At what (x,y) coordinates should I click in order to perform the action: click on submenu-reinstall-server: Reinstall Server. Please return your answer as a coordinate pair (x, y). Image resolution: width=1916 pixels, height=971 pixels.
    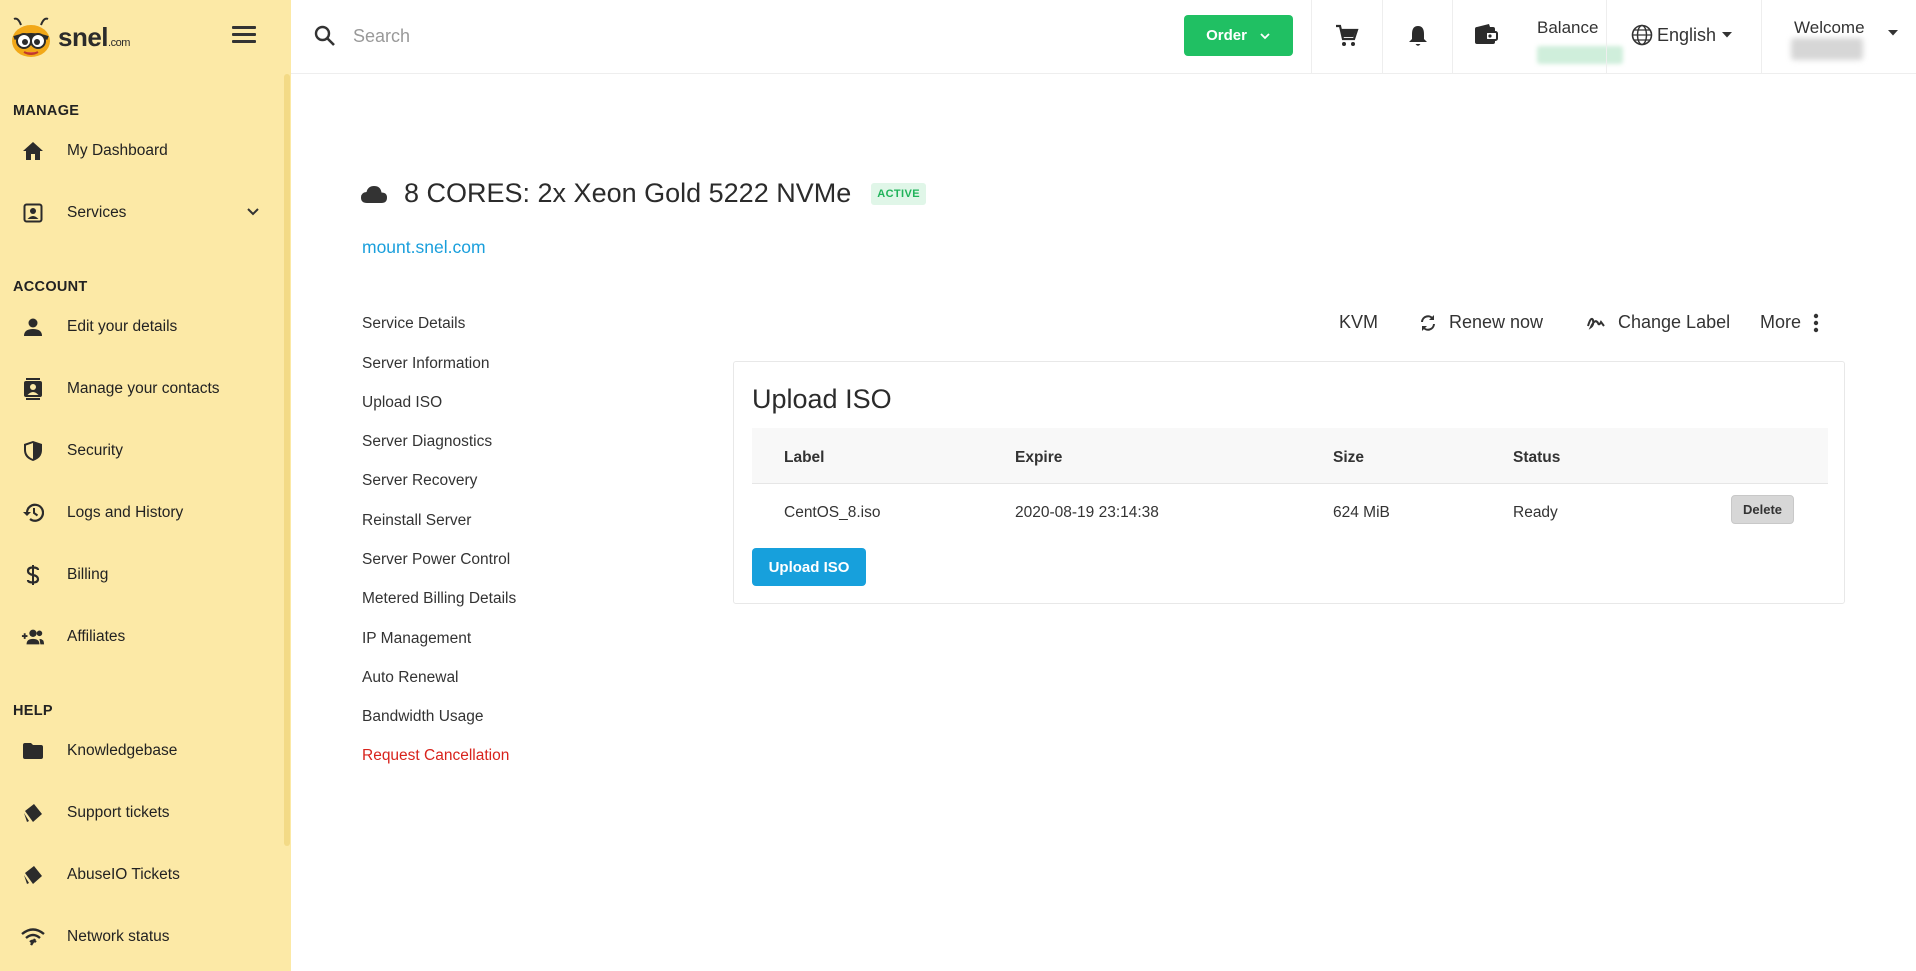
    Looking at the image, I should click on (416, 521).